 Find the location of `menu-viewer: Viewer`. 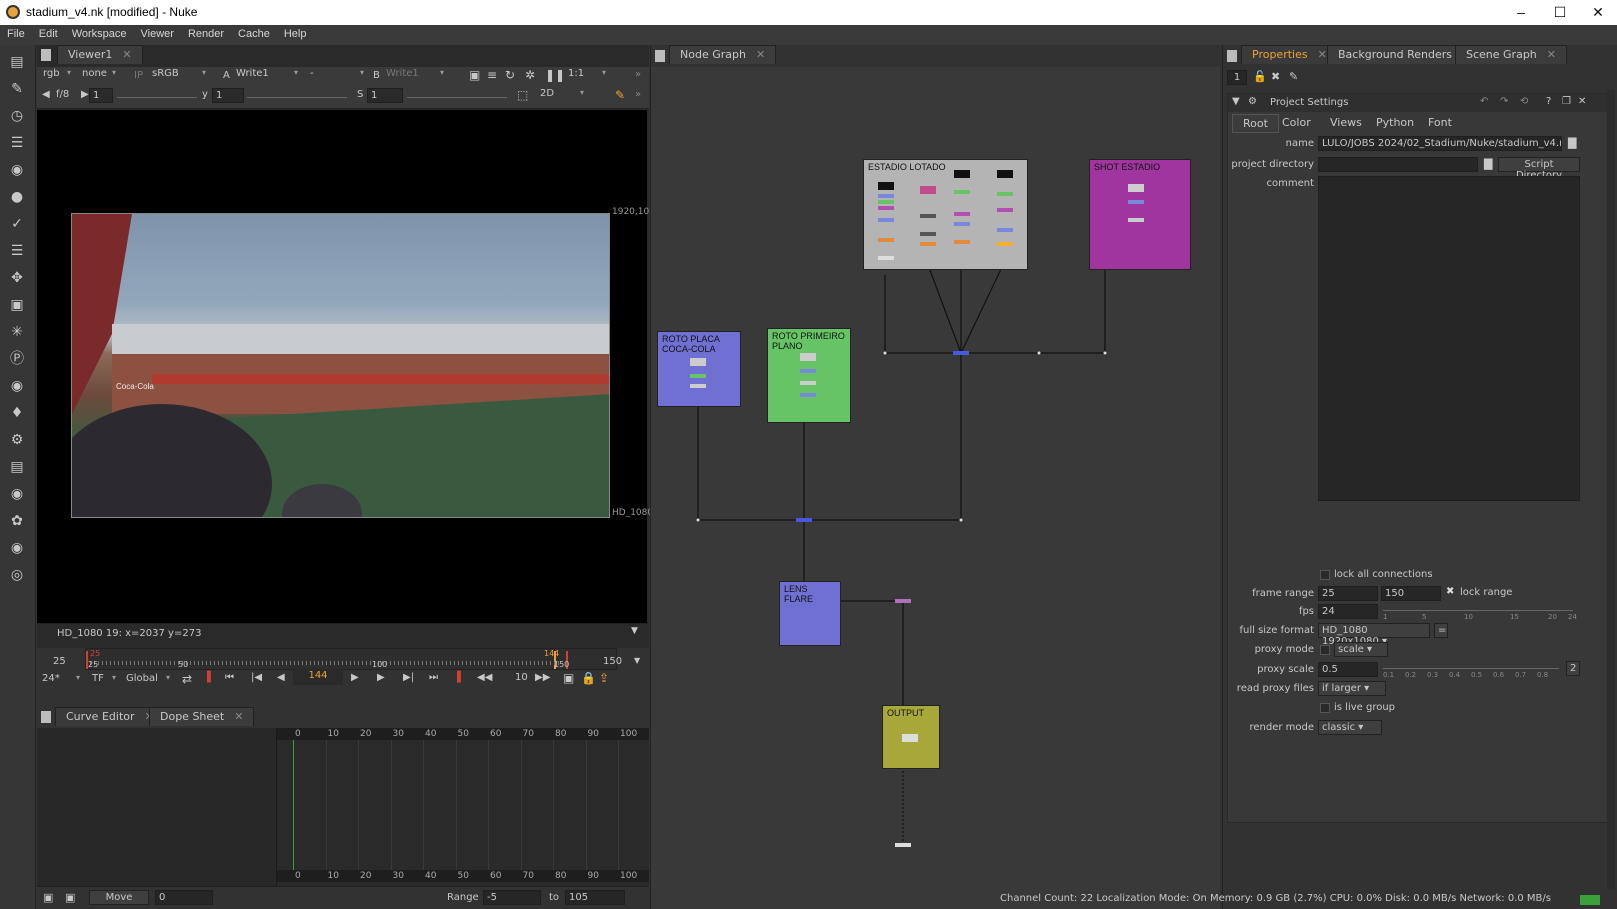

menu-viewer: Viewer is located at coordinates (157, 32).